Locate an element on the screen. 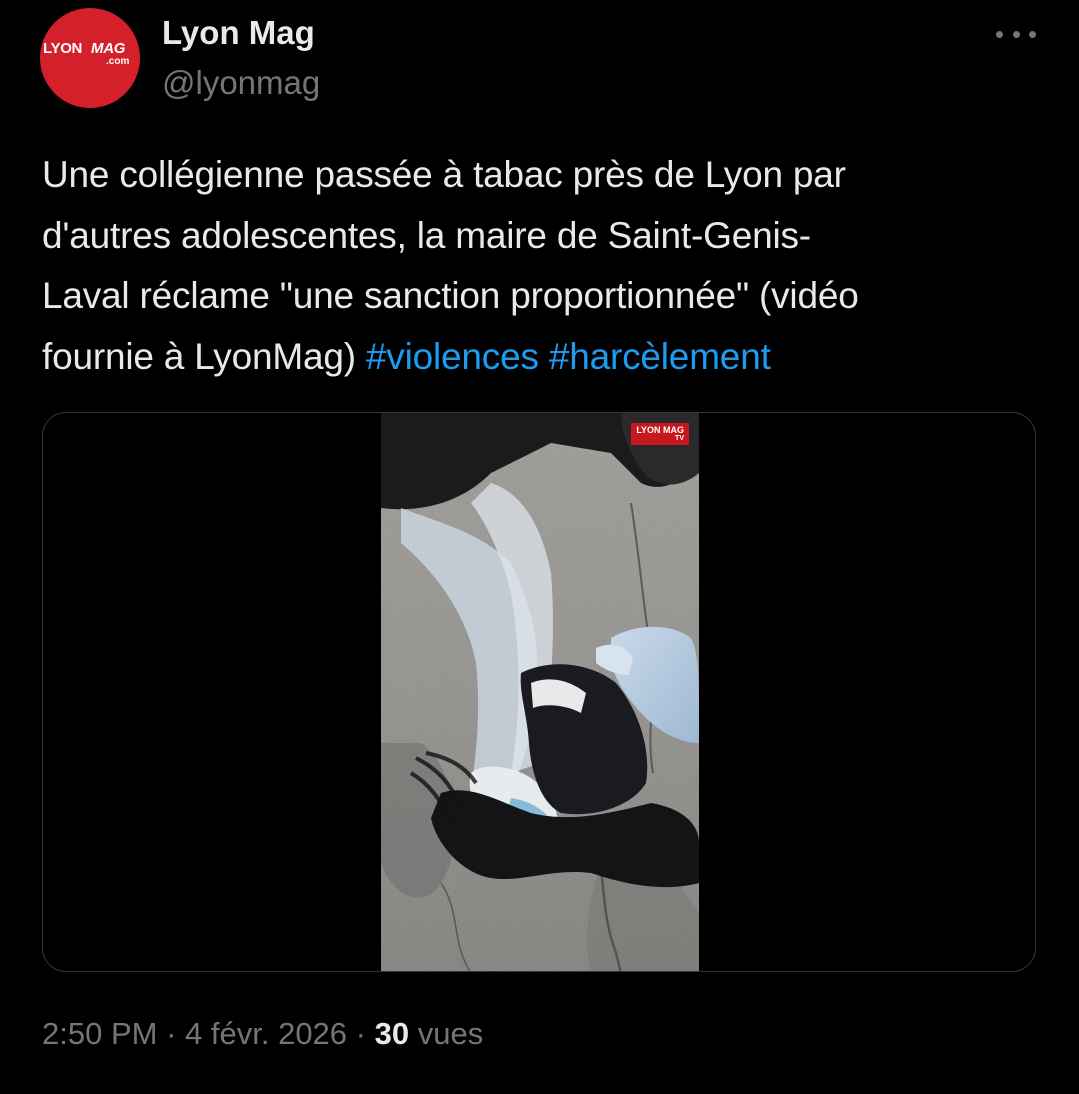 The width and height of the screenshot is (1079, 1094). tweet-text-fragment: fournie à LyonMag) is located at coordinates (199, 356).